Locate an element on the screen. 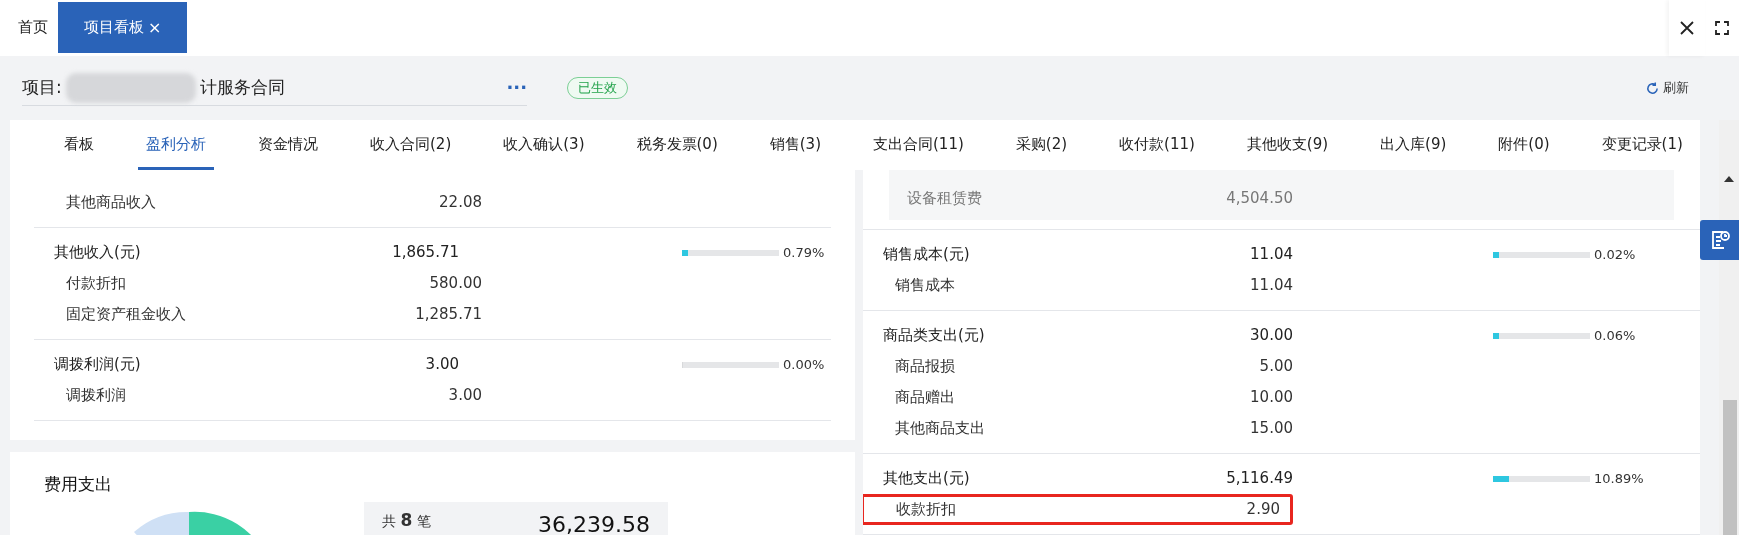  status-badge: 已生效 is located at coordinates (597, 88).